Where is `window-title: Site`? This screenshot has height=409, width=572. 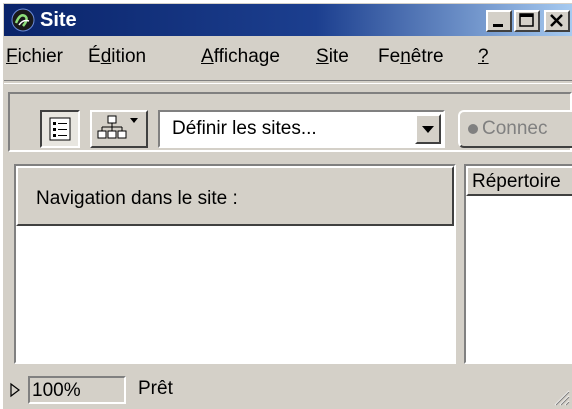 window-title: Site is located at coordinates (58, 20).